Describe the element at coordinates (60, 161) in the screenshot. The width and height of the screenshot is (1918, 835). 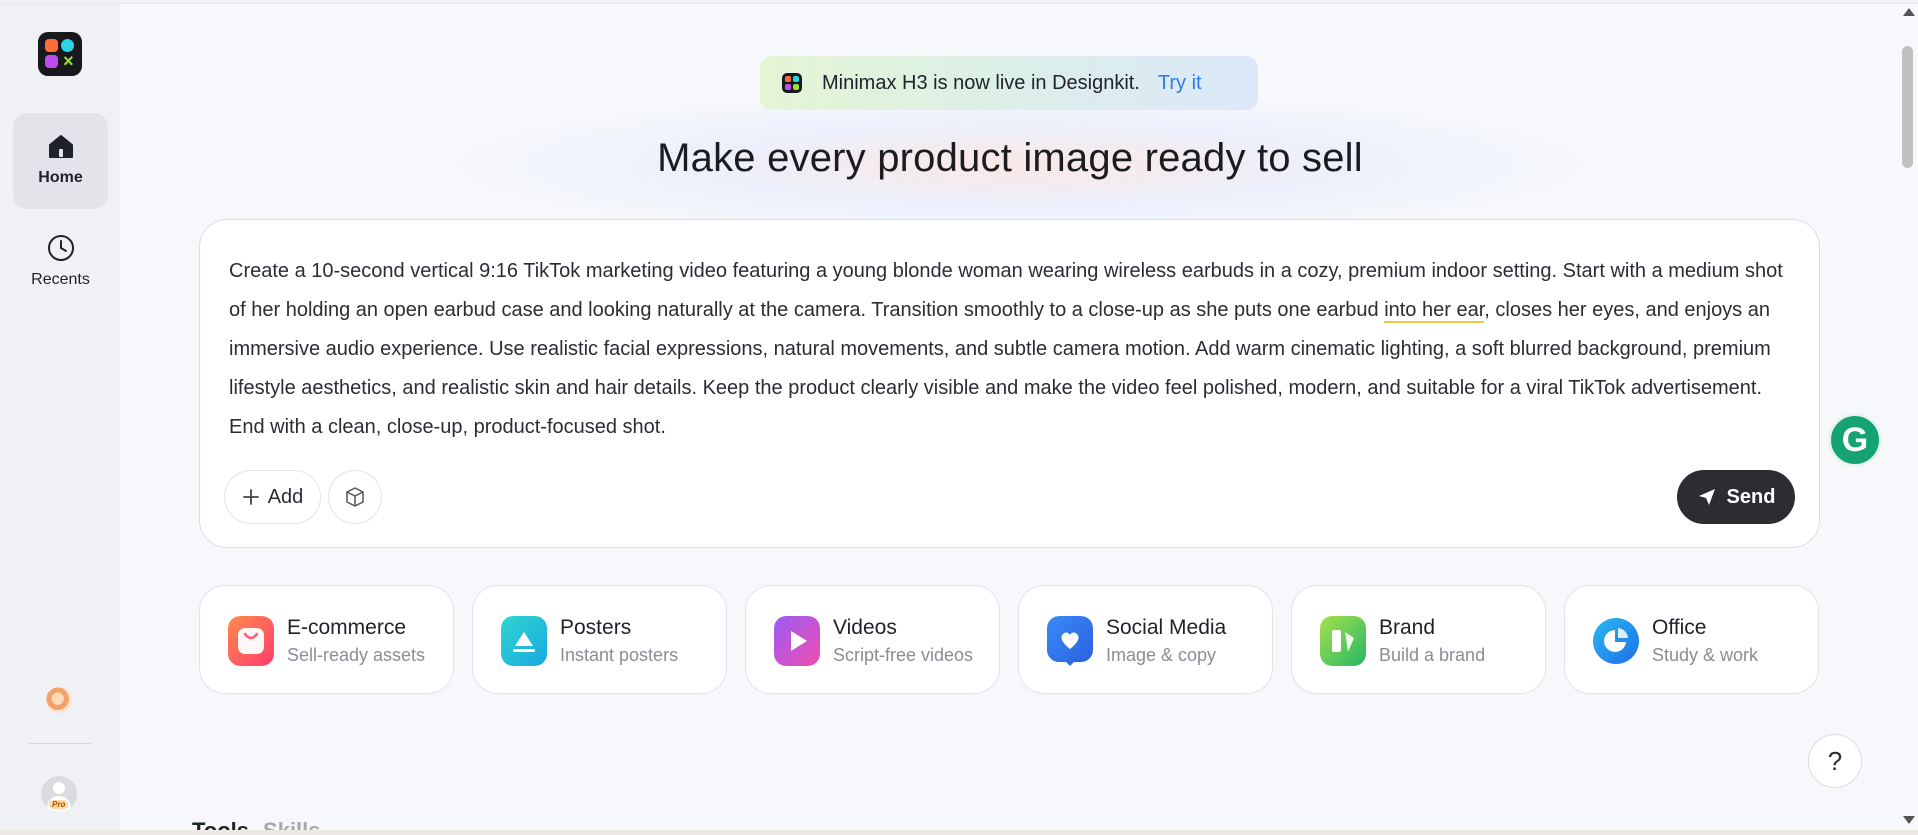
I see `sidebar-item-home: Home` at that location.